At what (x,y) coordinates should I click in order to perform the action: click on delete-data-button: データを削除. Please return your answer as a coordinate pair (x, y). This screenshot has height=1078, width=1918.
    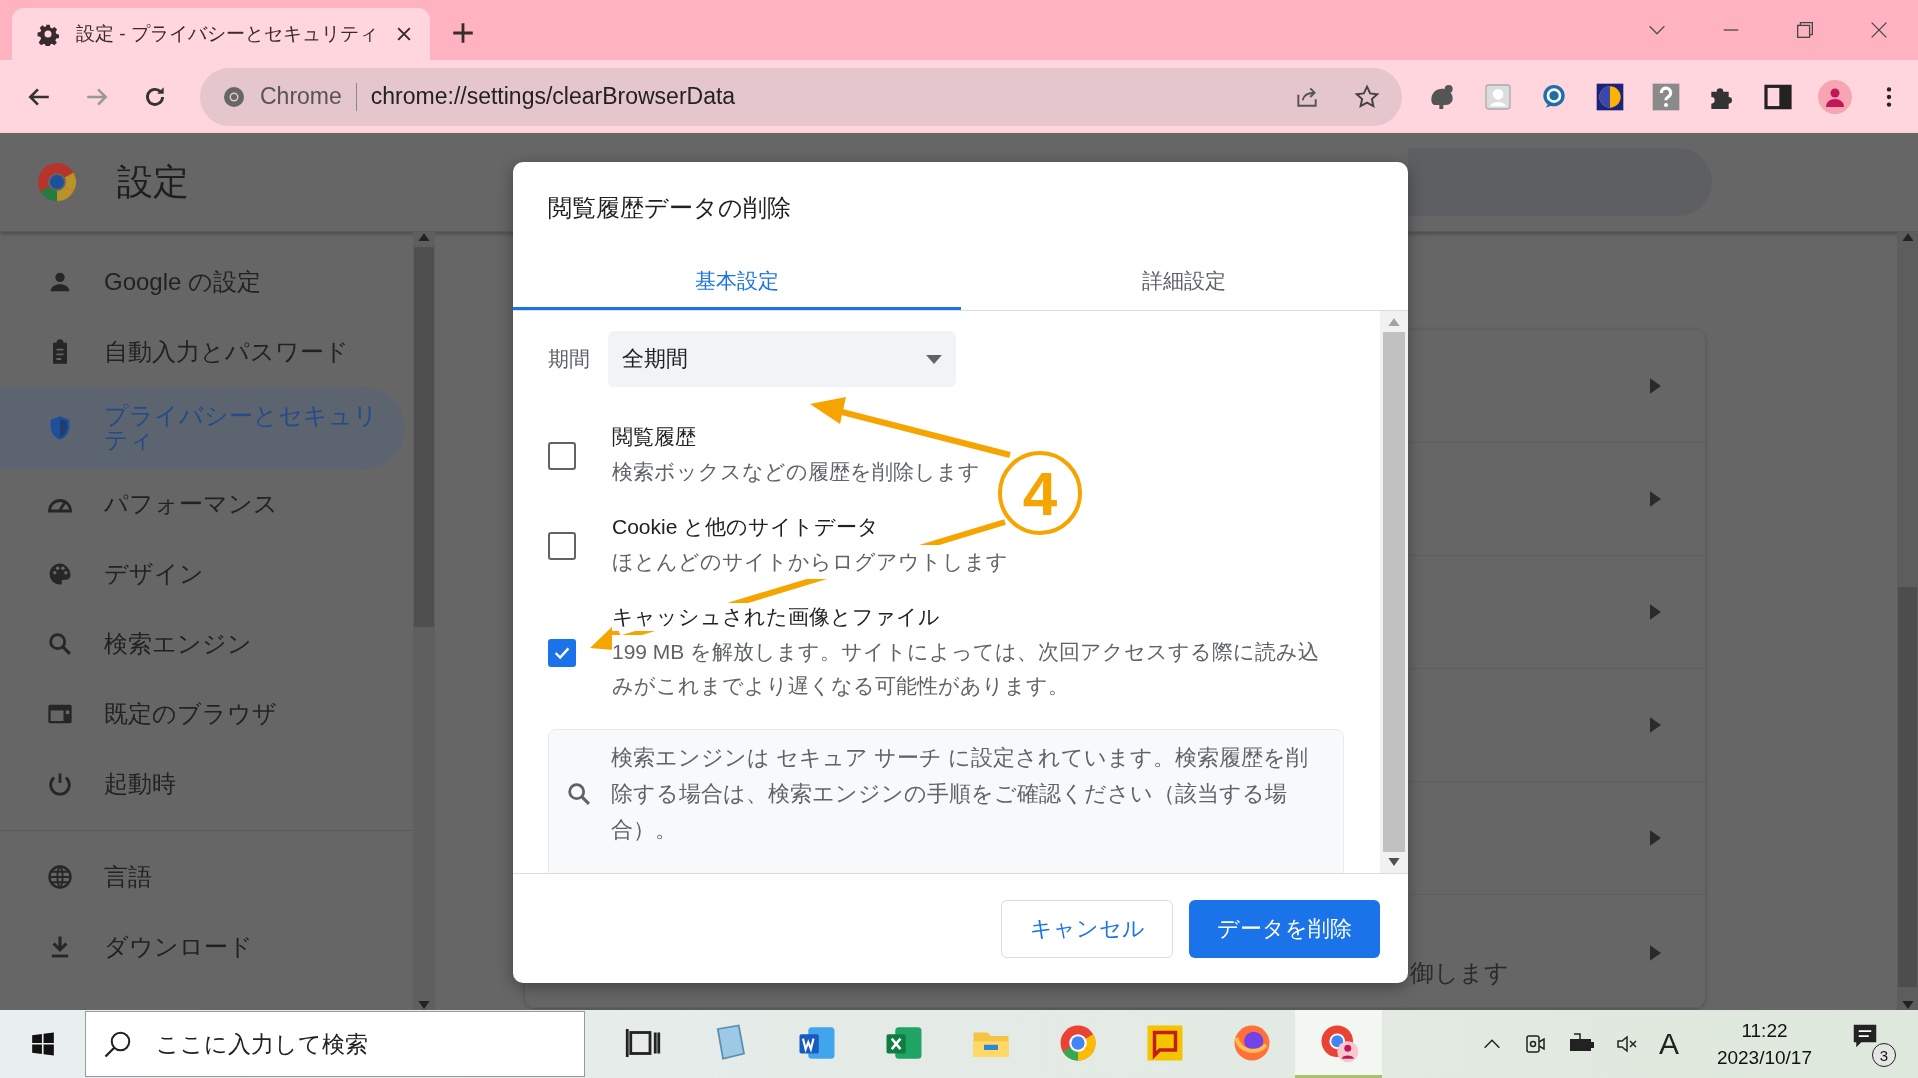
    Looking at the image, I should click on (1284, 928).